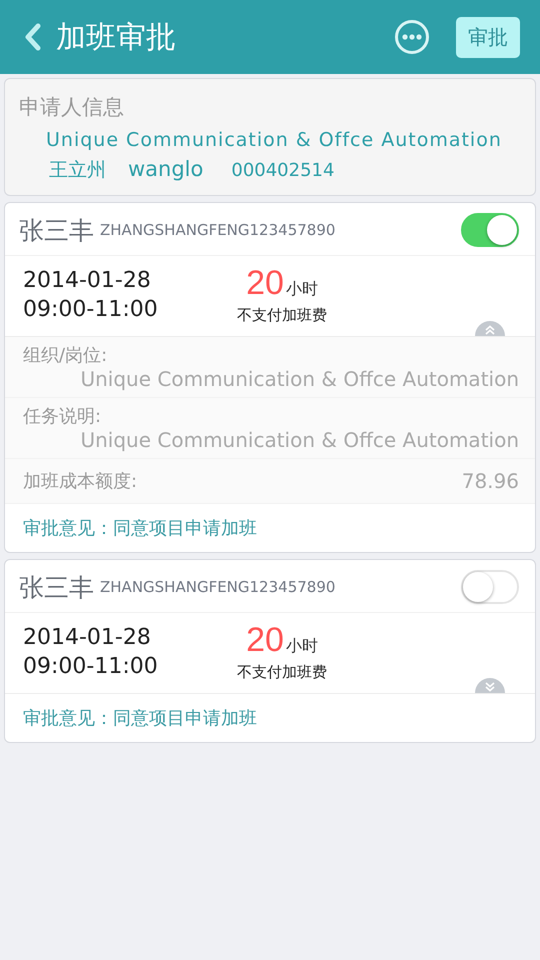  Describe the element at coordinates (274, 140) in the screenshot. I see `organization-text: Unique Communication & Offce Automation` at that location.